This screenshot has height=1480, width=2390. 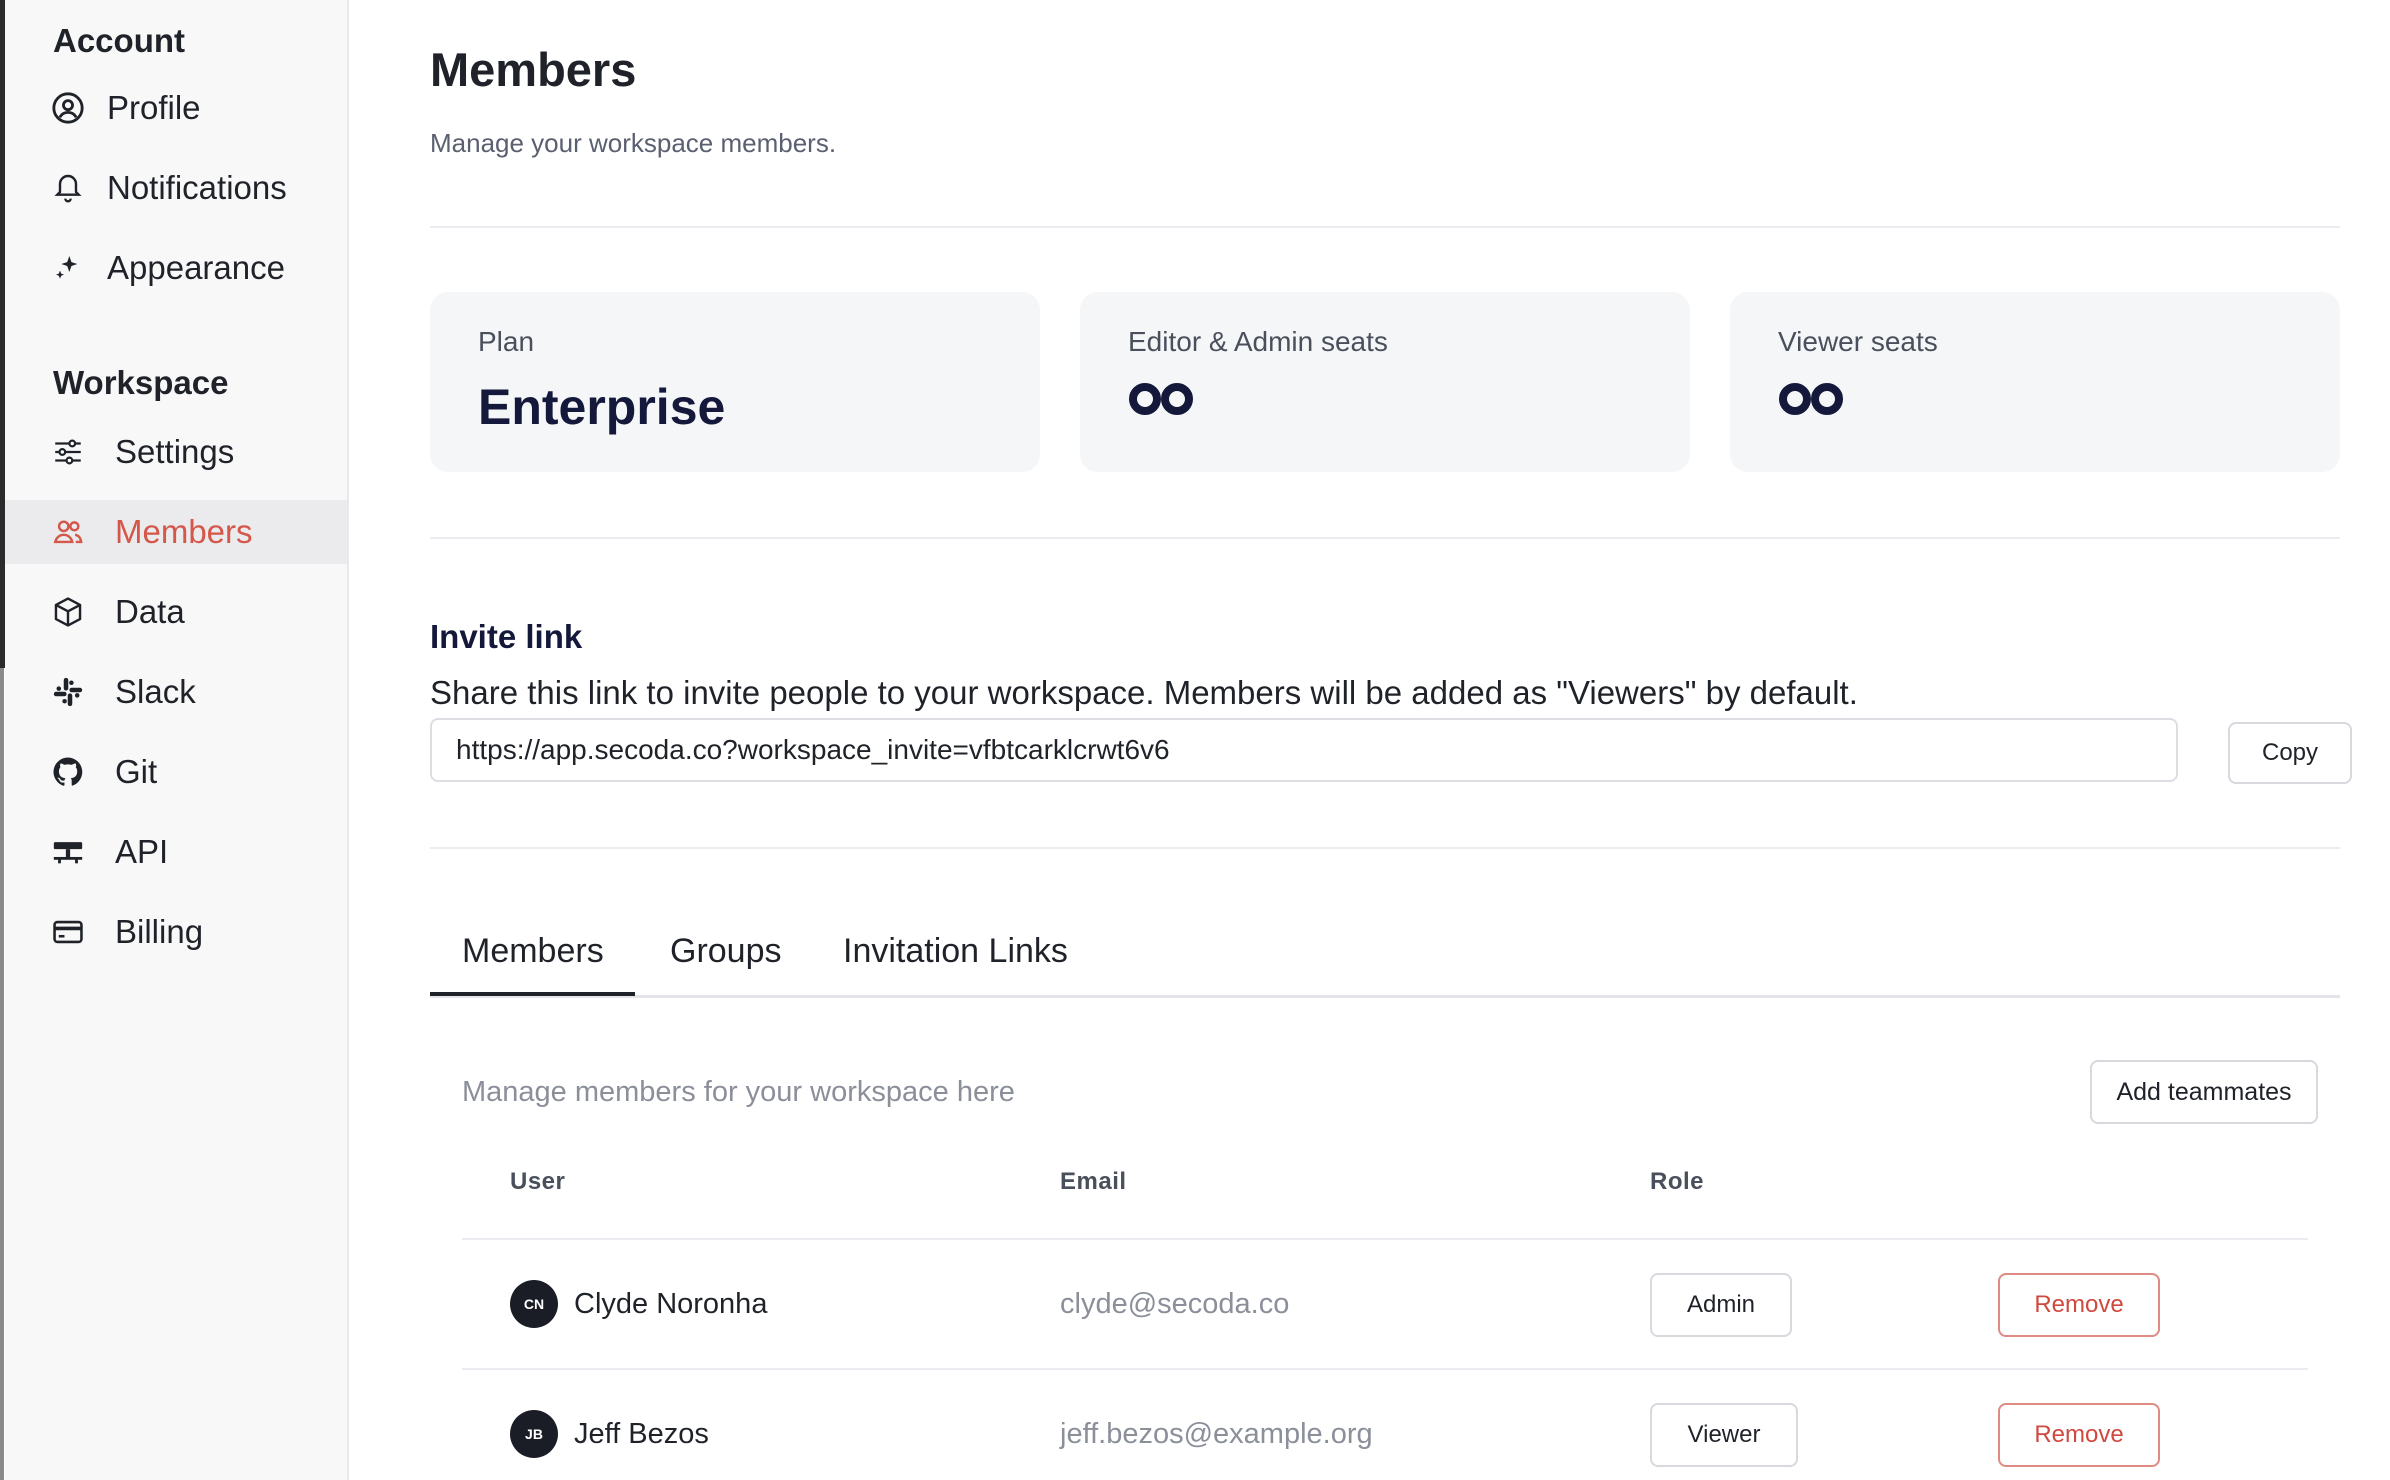 What do you see at coordinates (633, 143) in the screenshot?
I see `page-subtitle: Manage your workspace members.` at bounding box center [633, 143].